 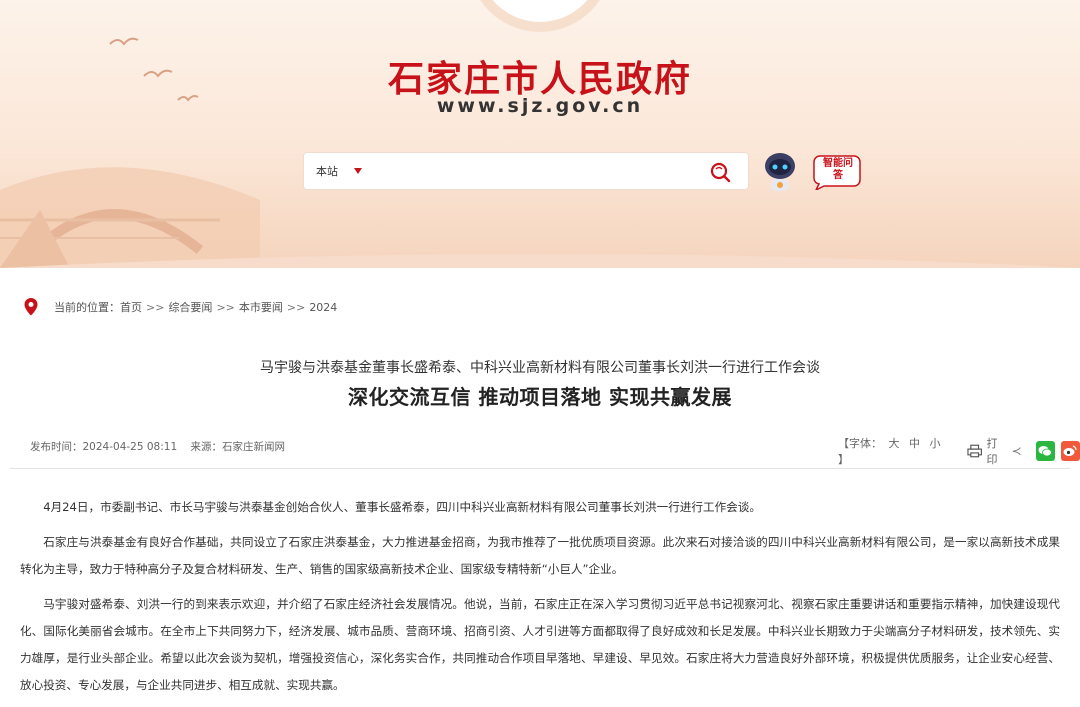 What do you see at coordinates (540, 217) in the screenshot?
I see `bridge-illustration` at bounding box center [540, 217].